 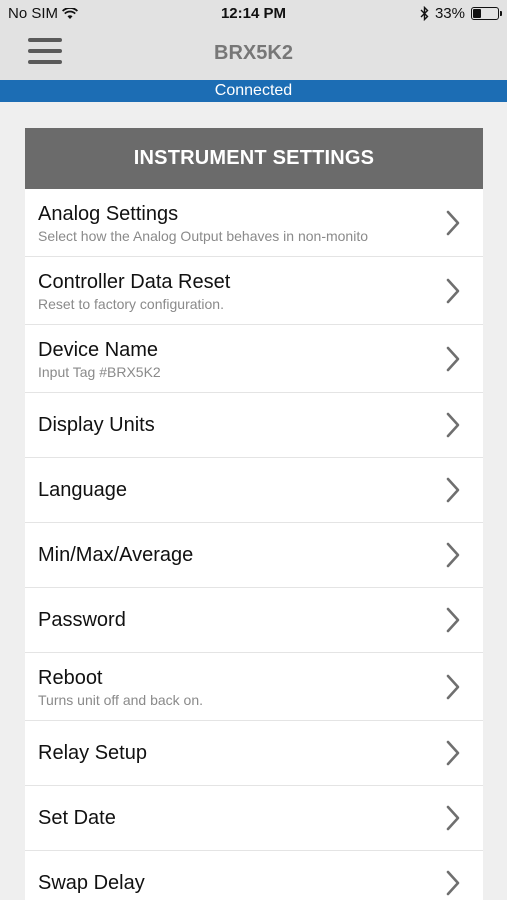 What do you see at coordinates (254, 555) in the screenshot?
I see `settings-item-min-max-average: Min/Max/Average` at bounding box center [254, 555].